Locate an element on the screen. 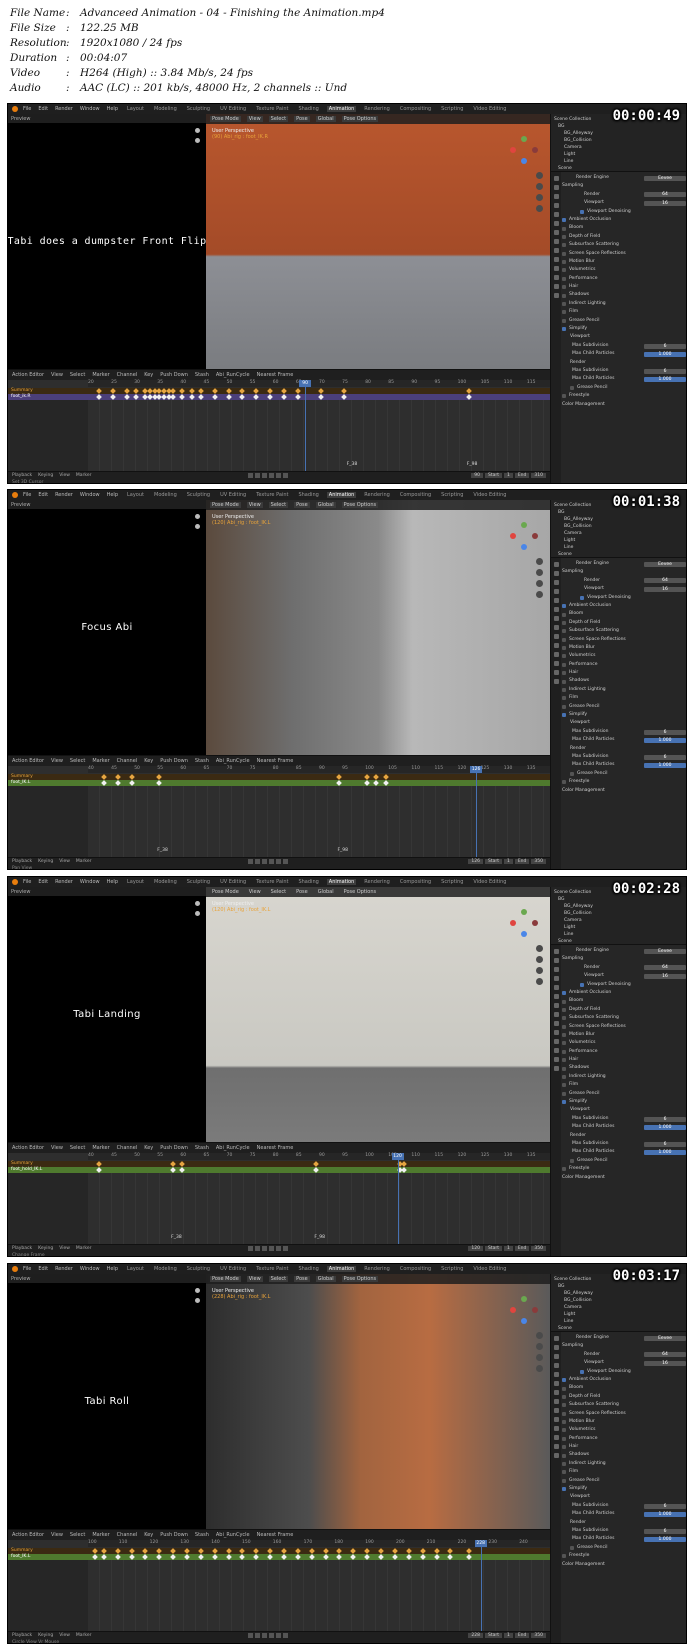 This screenshot has width=692, height=1652. prev-key-icon is located at coordinates (257, 475).